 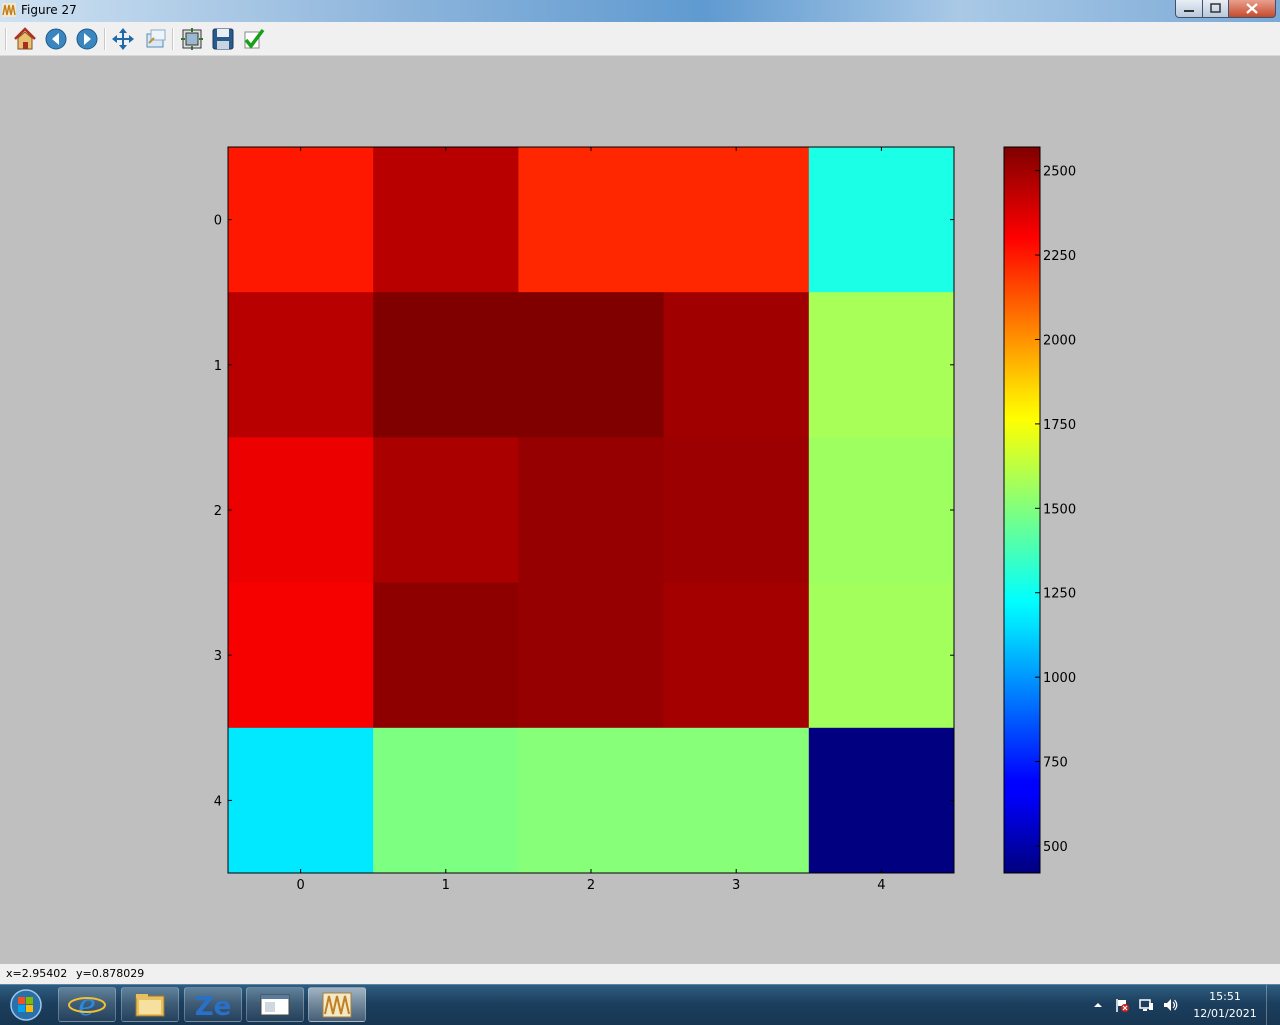 What do you see at coordinates (640, 39) in the screenshot?
I see `navigation-toolbar` at bounding box center [640, 39].